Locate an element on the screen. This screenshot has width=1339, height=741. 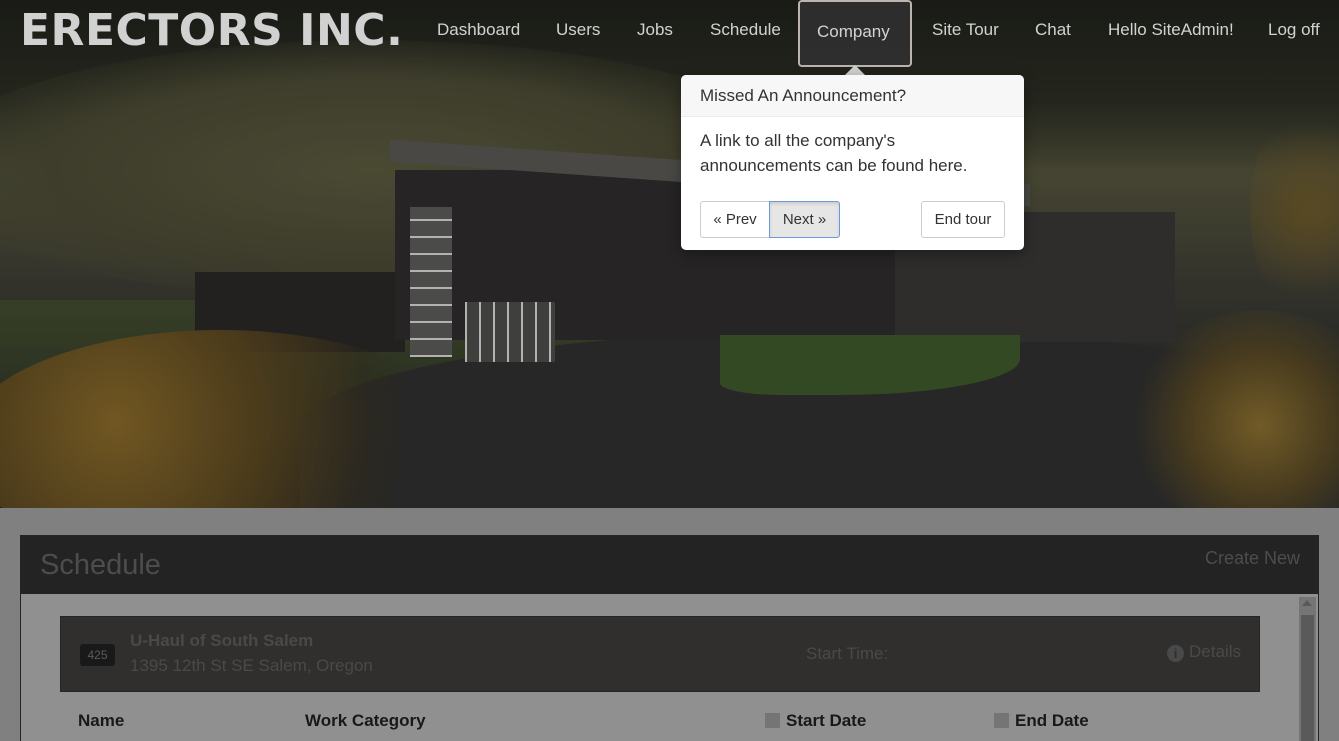
nav-dashboard: Dashboard is located at coordinates (478, 30).